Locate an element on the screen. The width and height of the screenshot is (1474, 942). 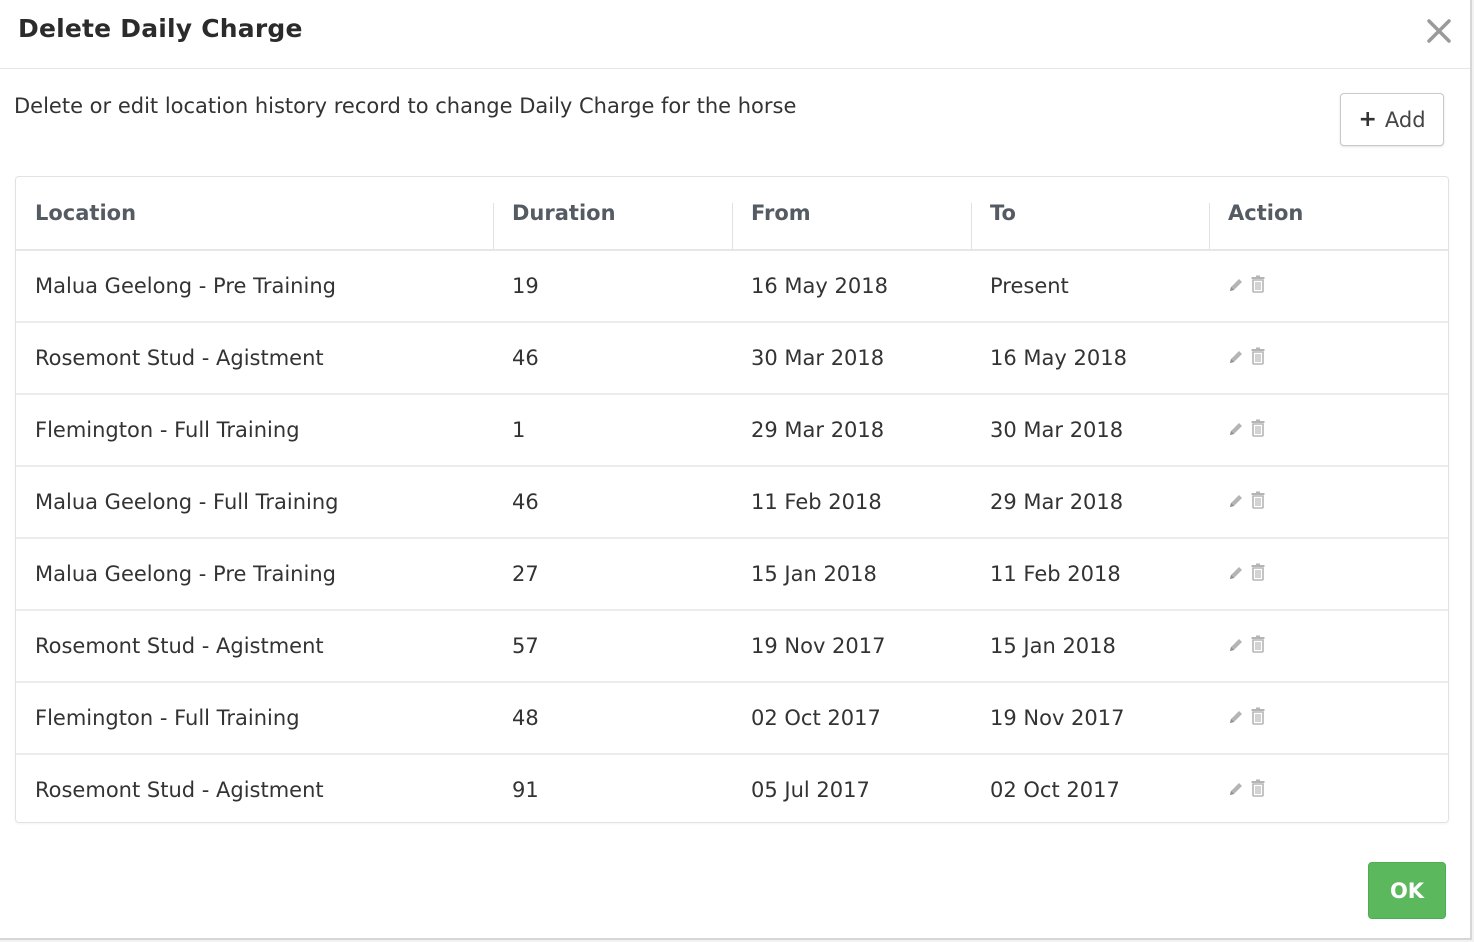
cell-duration: 48 is located at coordinates (612, 717).